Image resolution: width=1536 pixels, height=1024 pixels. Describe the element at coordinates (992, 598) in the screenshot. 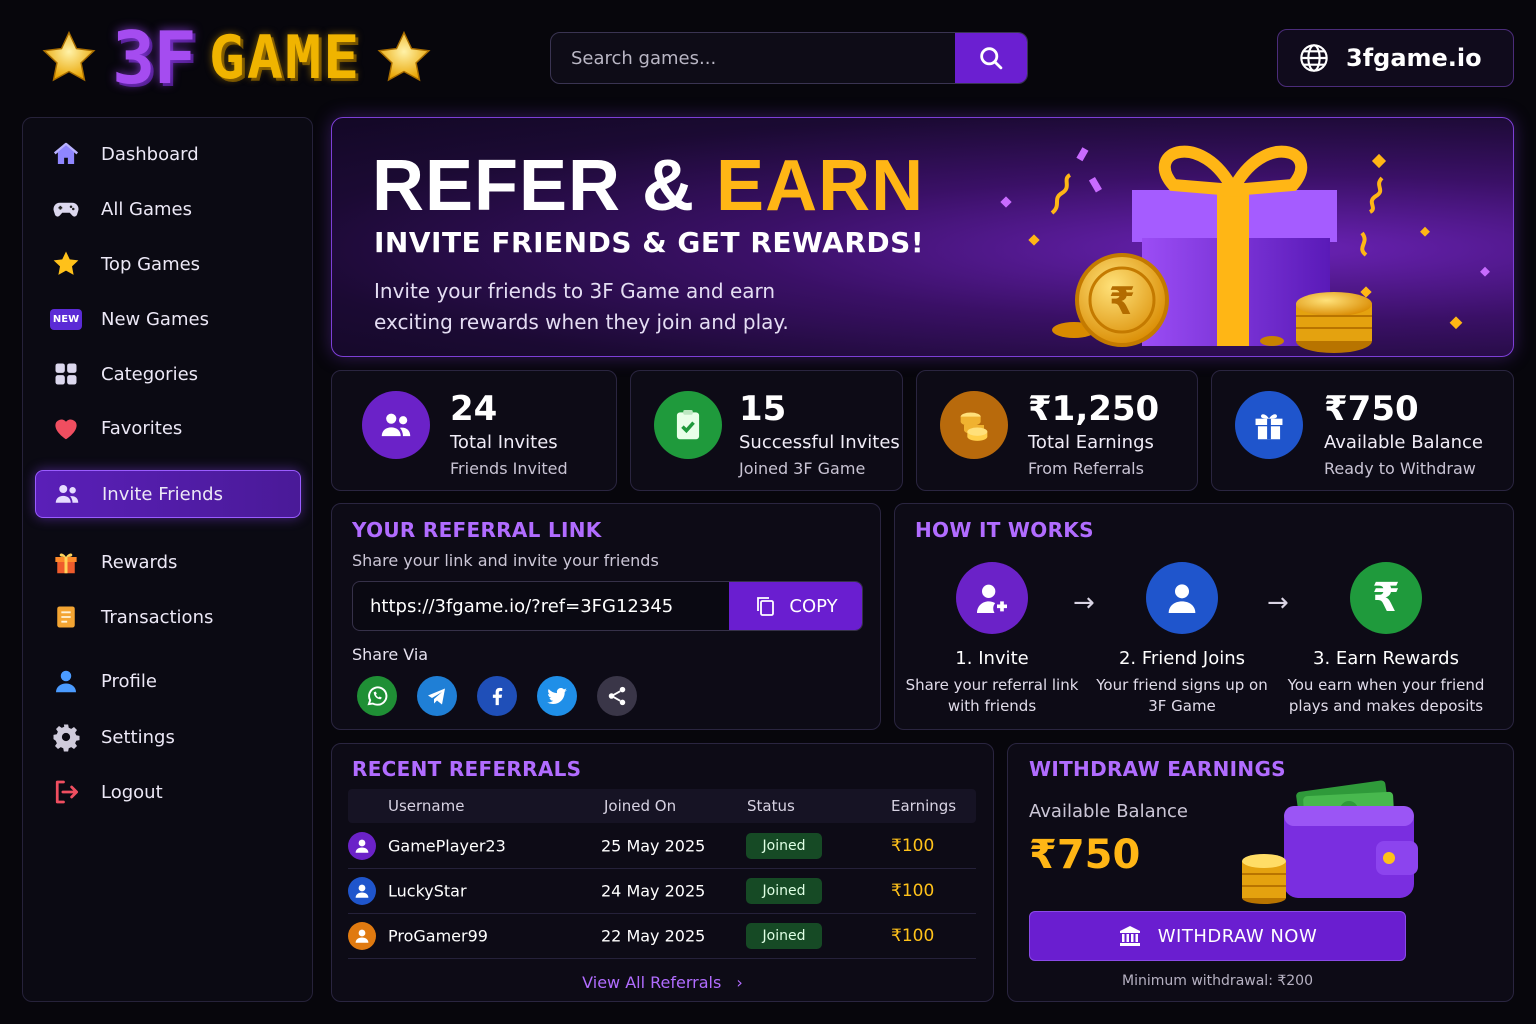

I see `user-plus-icon` at that location.